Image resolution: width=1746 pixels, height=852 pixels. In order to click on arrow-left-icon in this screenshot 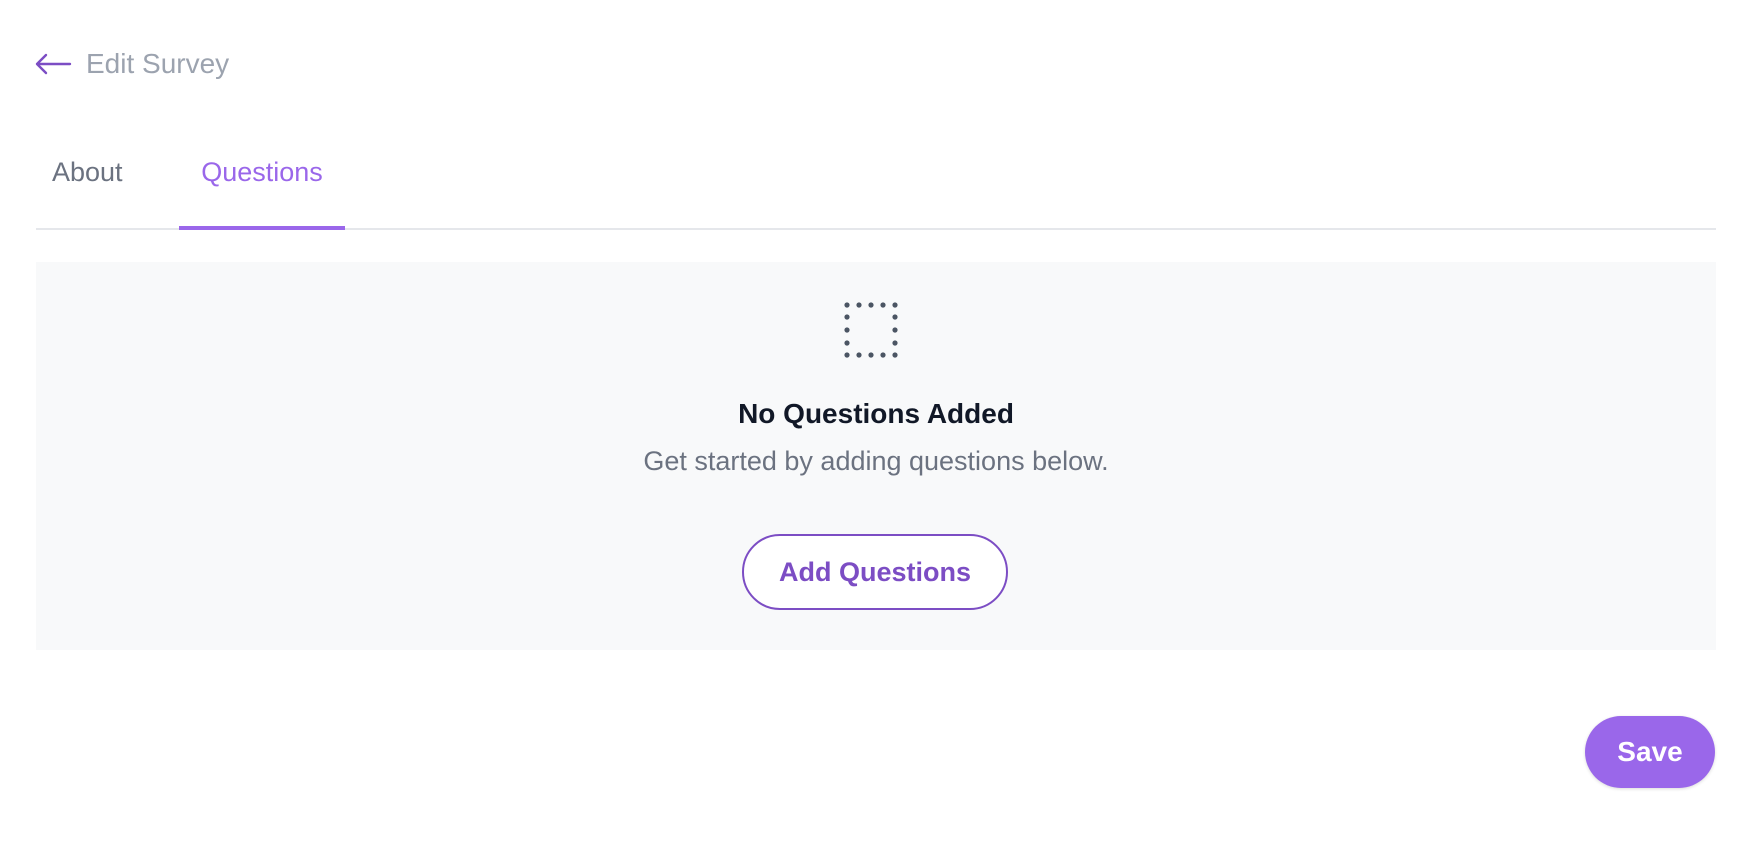, I will do `click(53, 64)`.